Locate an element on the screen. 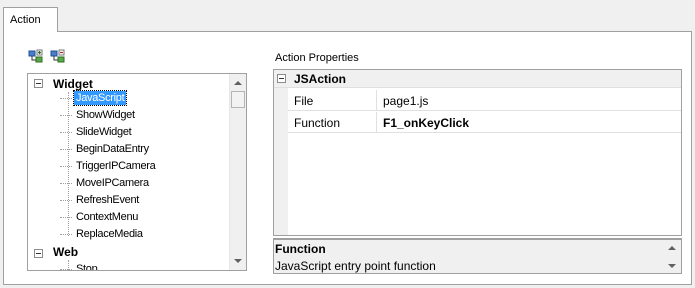 The width and height of the screenshot is (695, 288). scroll-thumb is located at coordinates (238, 99).